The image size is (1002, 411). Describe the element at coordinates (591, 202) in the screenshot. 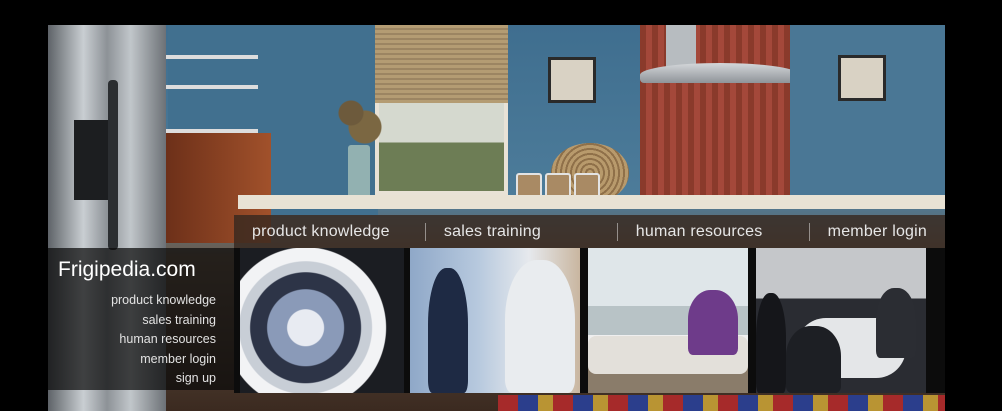

I see `kitchen-counter` at that location.